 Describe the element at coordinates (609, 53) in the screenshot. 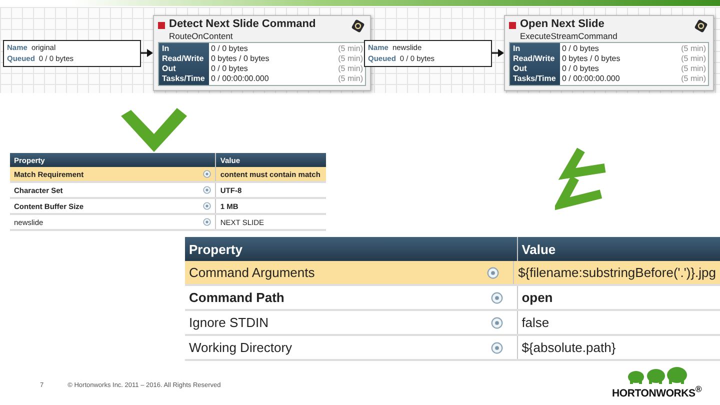

I see `processor-card: Open Next Slide ExecuteStreamCommand In Read/Write Out Tasks/Time 0 / 0 bytes (5 min) 0 bytes / 0 bytes (5 min) 0 / 0 bytes (5 min) 0 / 00:00:00.000 (5 min)` at that location.